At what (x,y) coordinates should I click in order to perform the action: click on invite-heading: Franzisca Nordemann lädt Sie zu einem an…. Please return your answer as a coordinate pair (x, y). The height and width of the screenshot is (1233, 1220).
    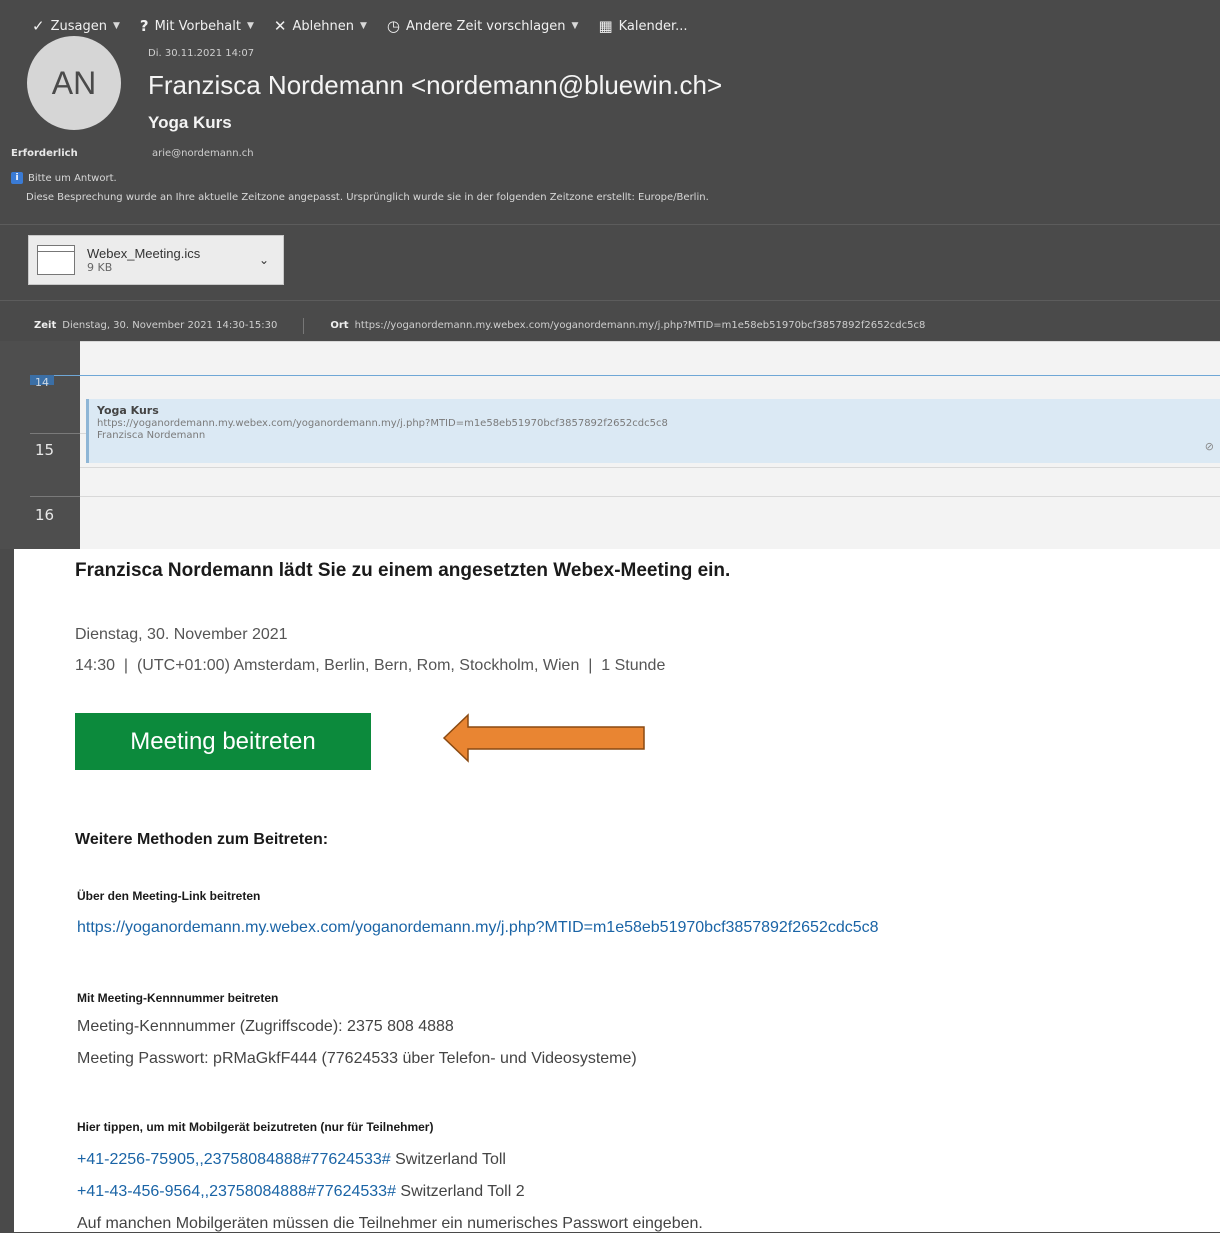
    Looking at the image, I should click on (403, 570).